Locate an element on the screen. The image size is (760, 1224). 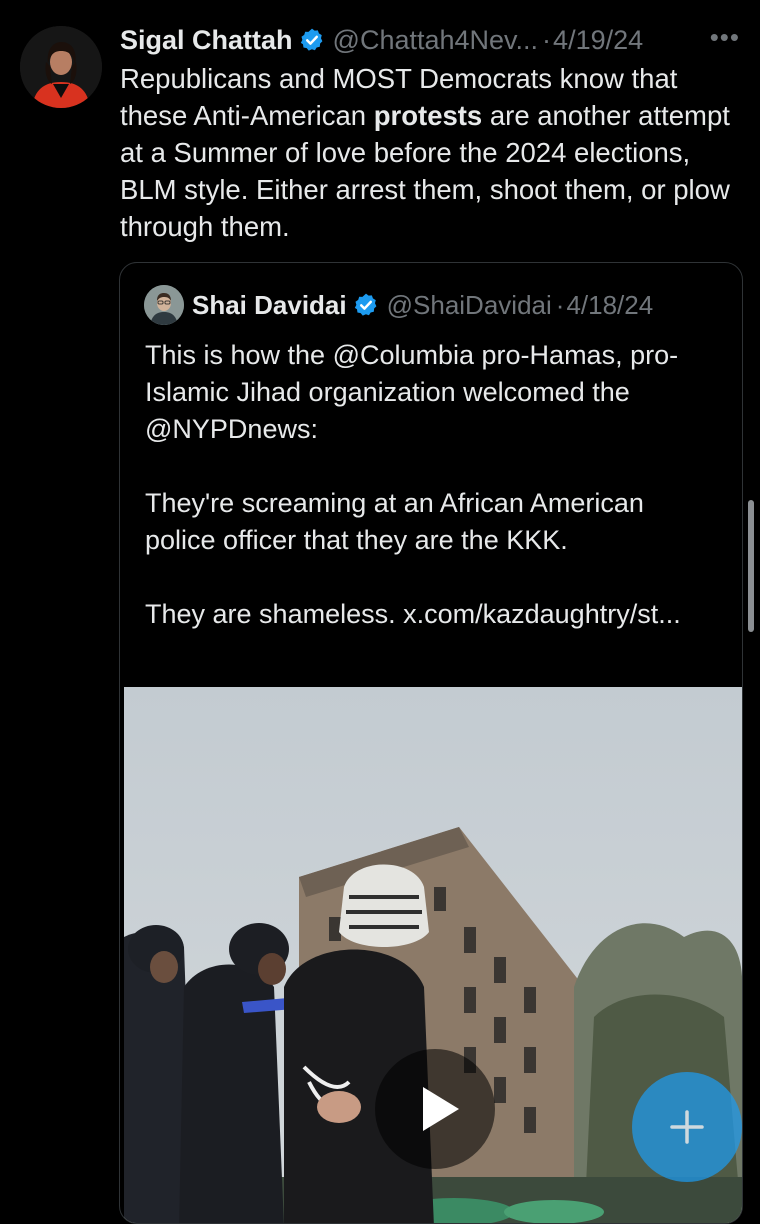
quoted-tweet-date: 4/18/24 is located at coordinates (609, 305).